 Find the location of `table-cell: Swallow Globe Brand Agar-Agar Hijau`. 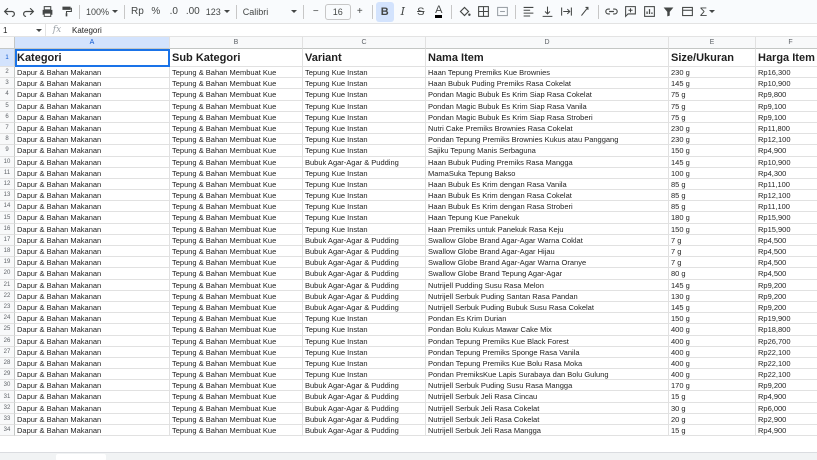

table-cell: Swallow Globe Brand Agar-Agar Hijau is located at coordinates (547, 252).